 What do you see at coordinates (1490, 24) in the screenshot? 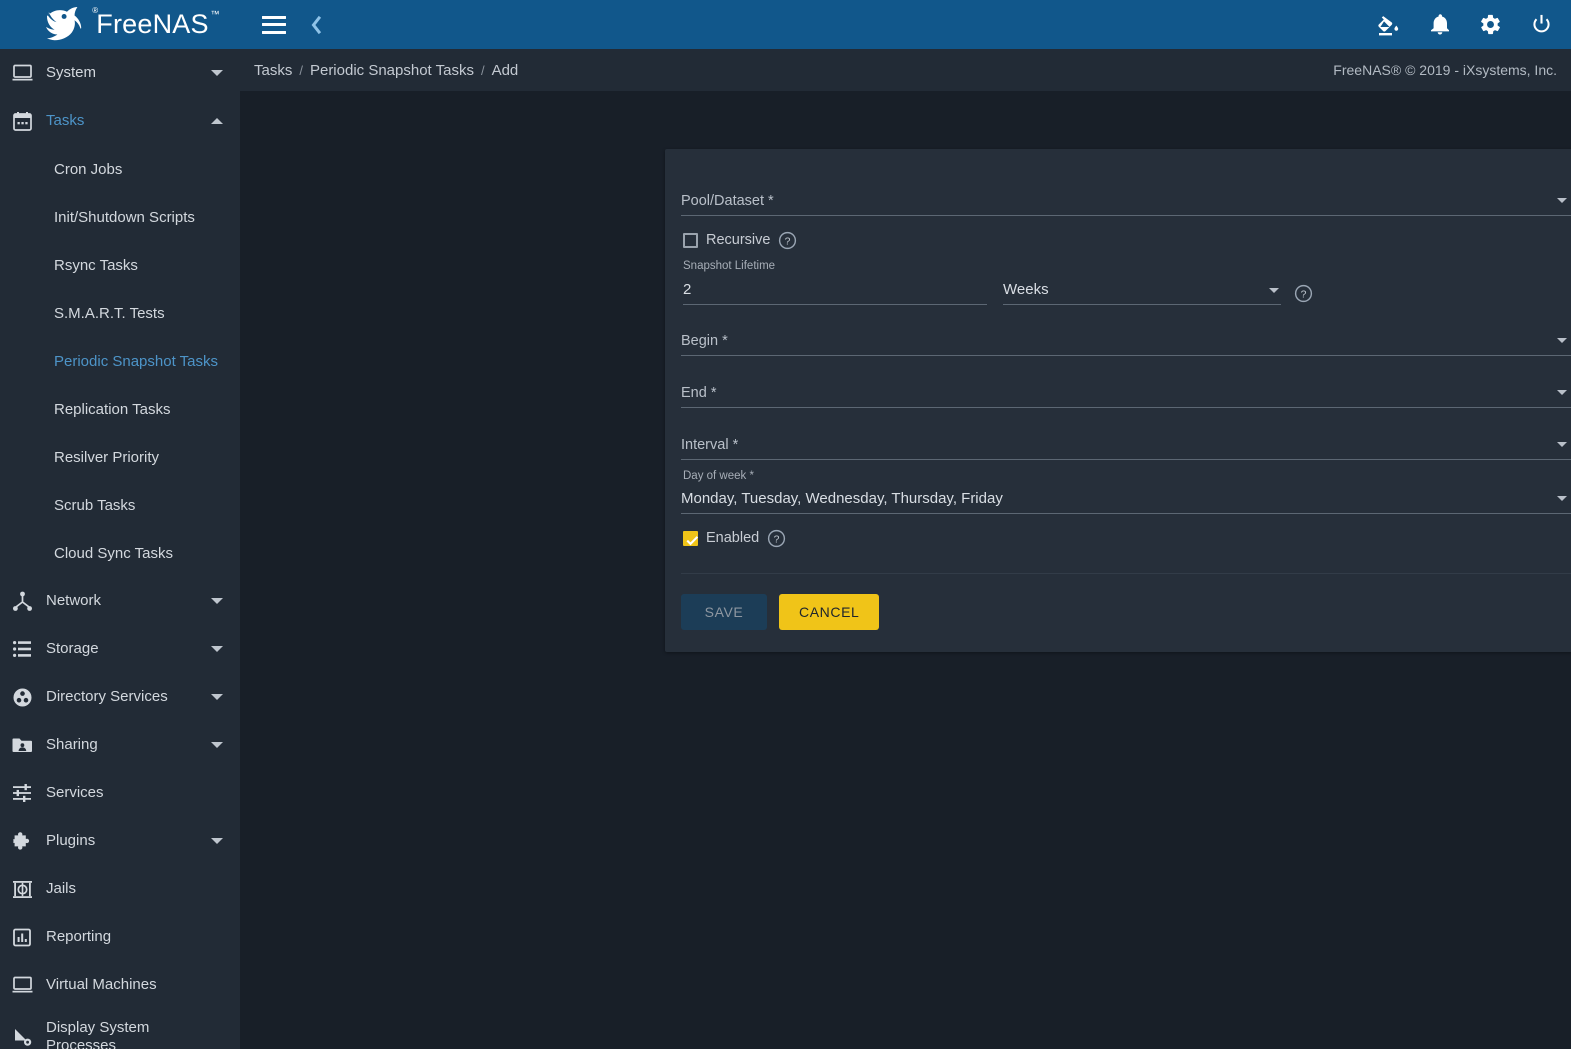
I see `settings-gear-icon` at bounding box center [1490, 24].